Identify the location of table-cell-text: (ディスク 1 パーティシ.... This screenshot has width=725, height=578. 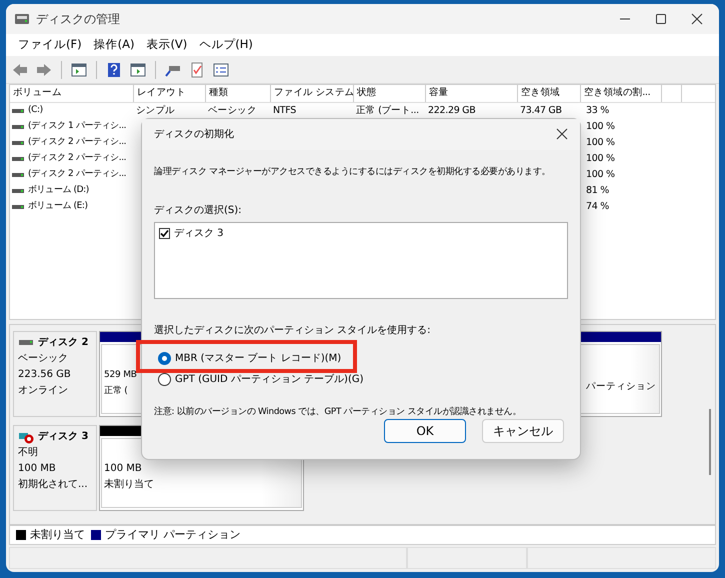
(77, 127).